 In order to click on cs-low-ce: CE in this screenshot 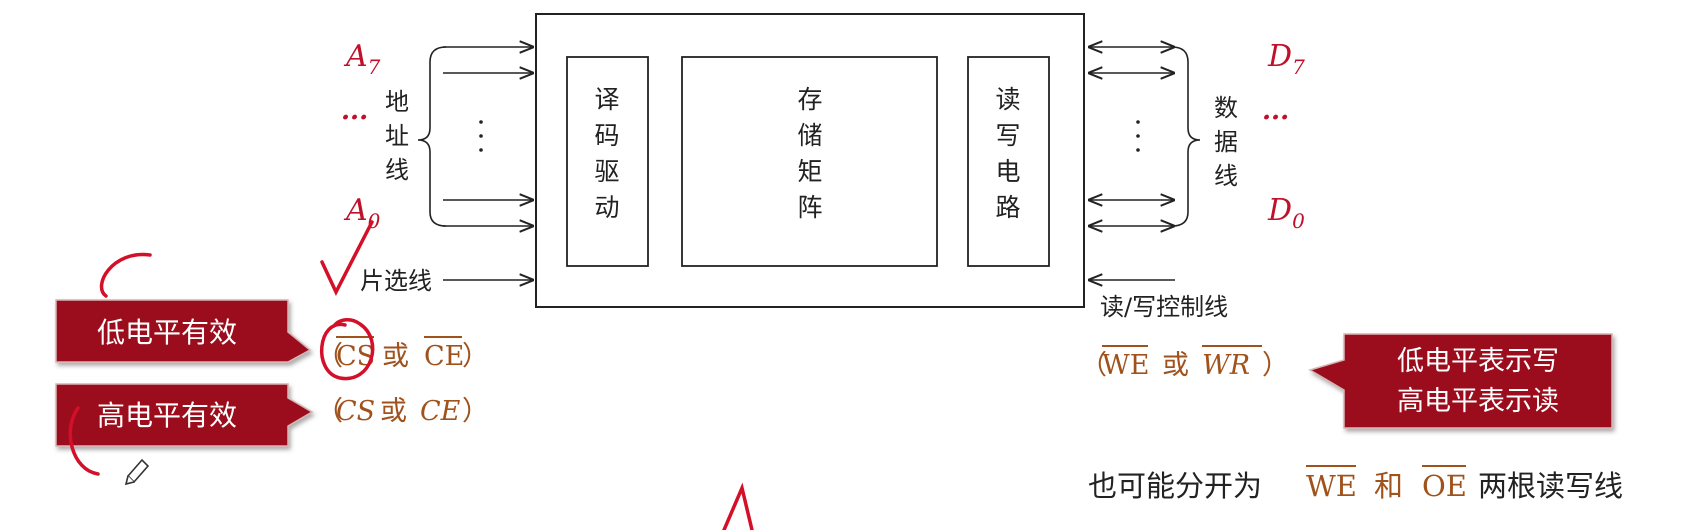, I will do `click(444, 356)`.